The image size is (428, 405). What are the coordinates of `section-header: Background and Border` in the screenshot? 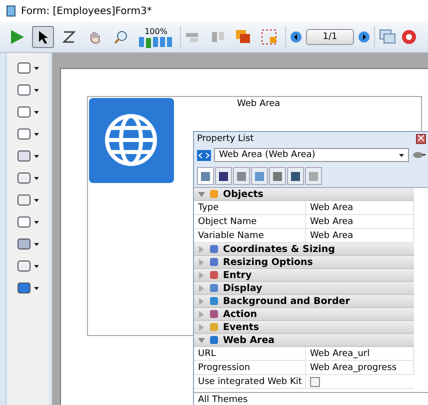 It's located at (304, 301).